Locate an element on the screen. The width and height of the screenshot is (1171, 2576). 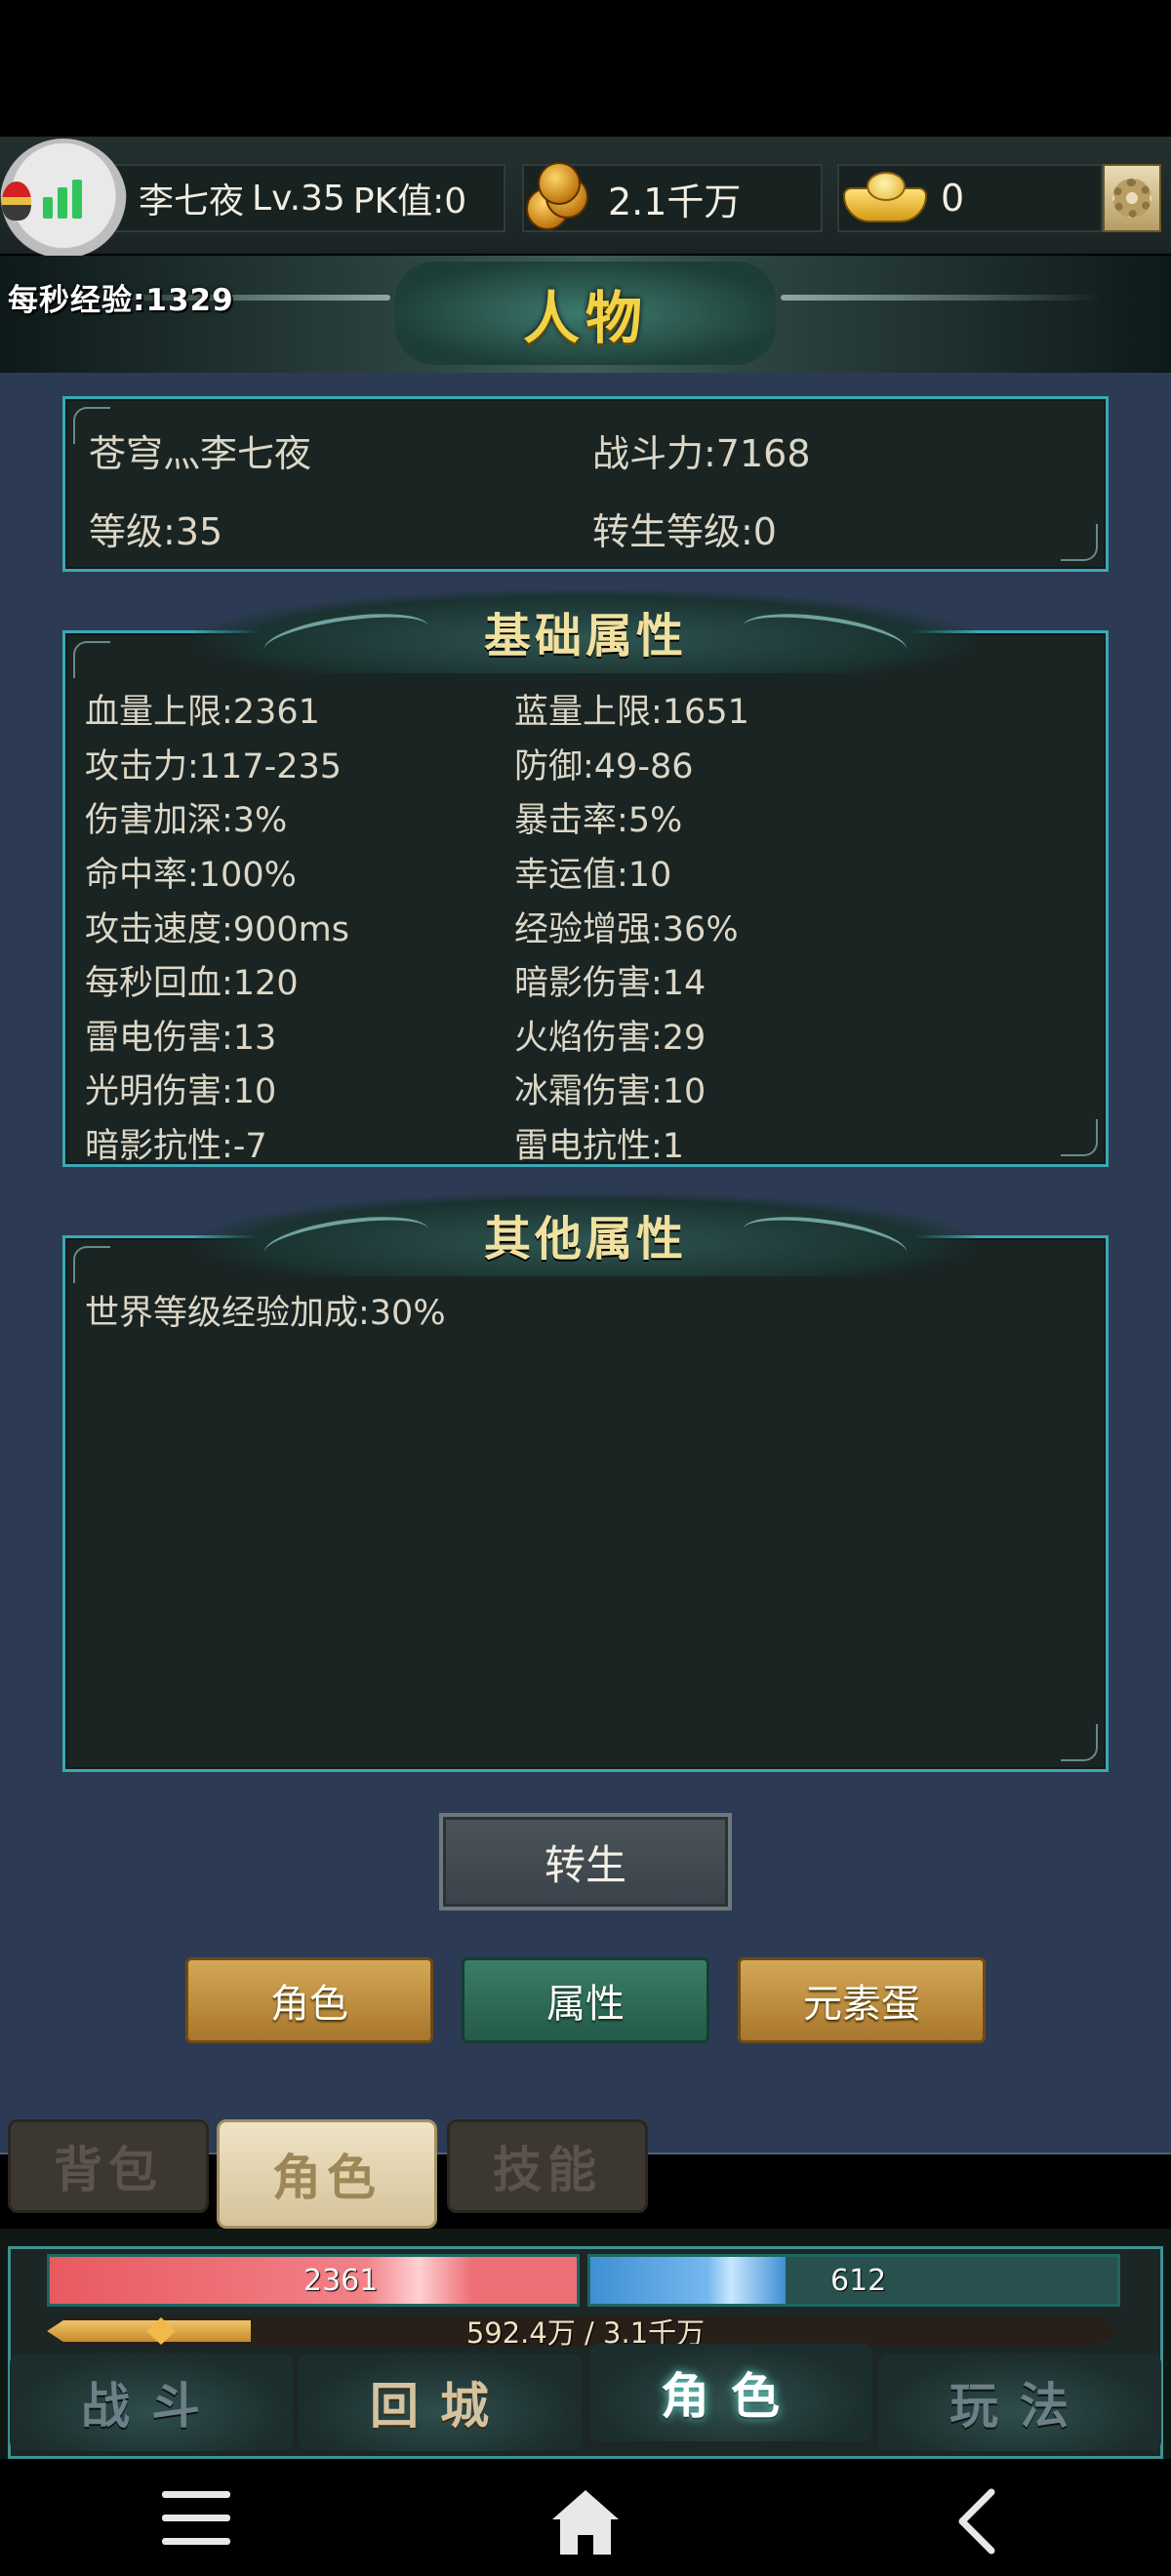
avatar-badge-icon is located at coordinates (16, 201).